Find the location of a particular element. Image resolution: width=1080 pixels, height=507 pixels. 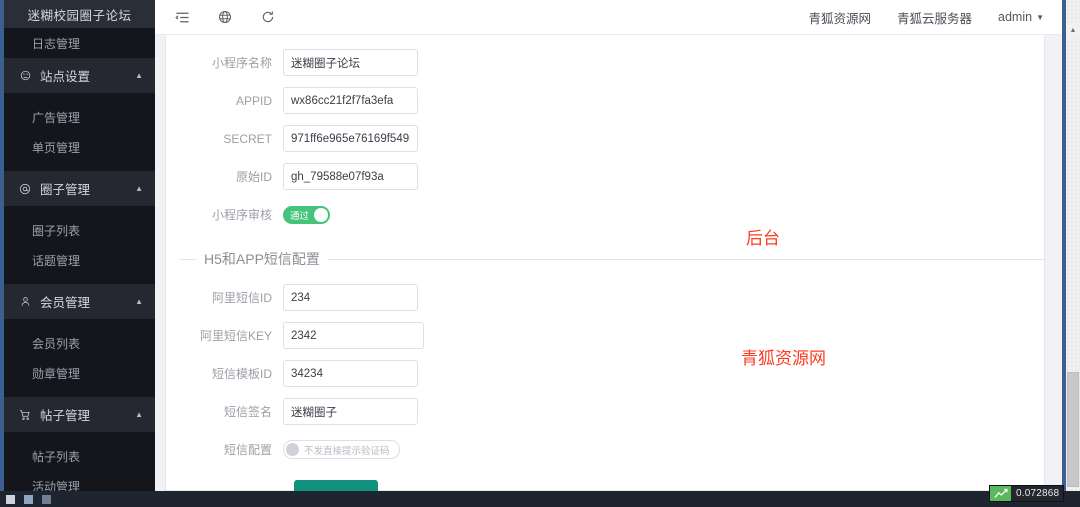

sidebar-brand: 迷糊校园圈子论坛 is located at coordinates (79, 14).